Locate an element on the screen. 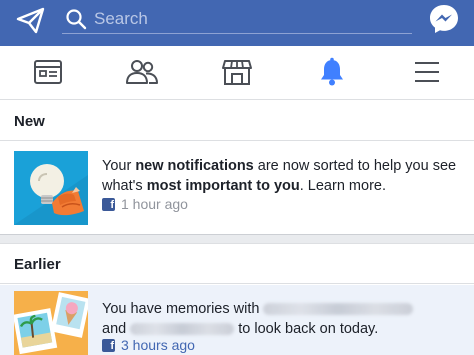  tab-friends is located at coordinates (142, 72).